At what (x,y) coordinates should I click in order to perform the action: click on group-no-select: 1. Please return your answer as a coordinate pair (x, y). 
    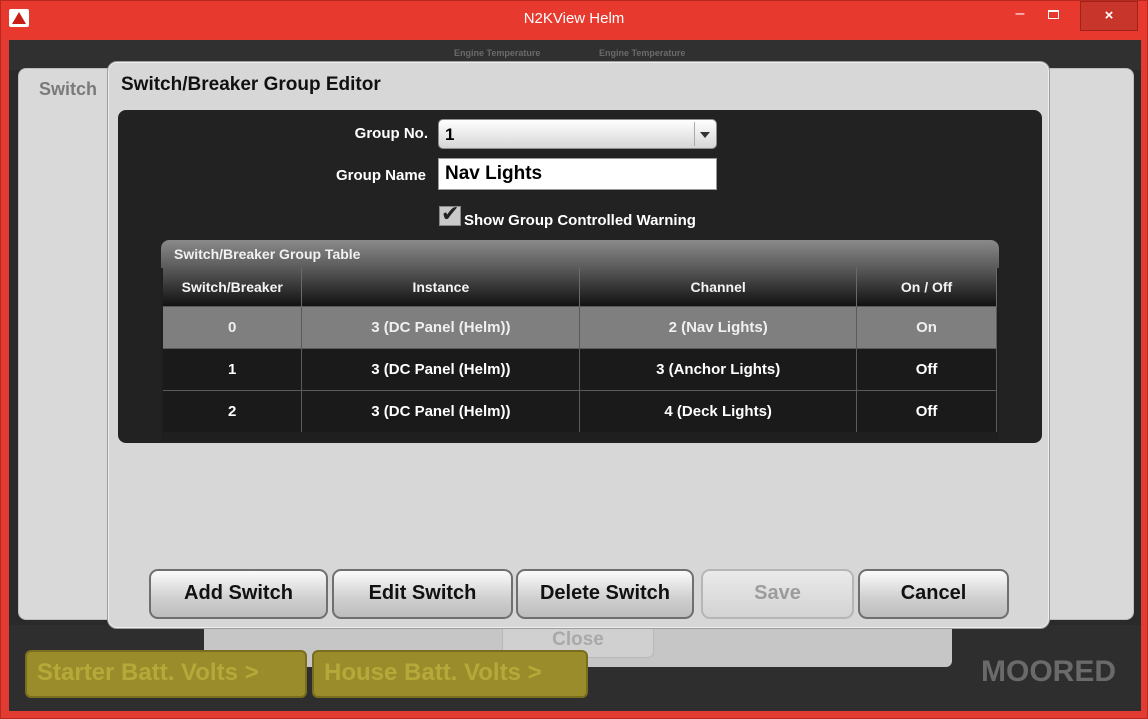
    Looking at the image, I should click on (577, 134).